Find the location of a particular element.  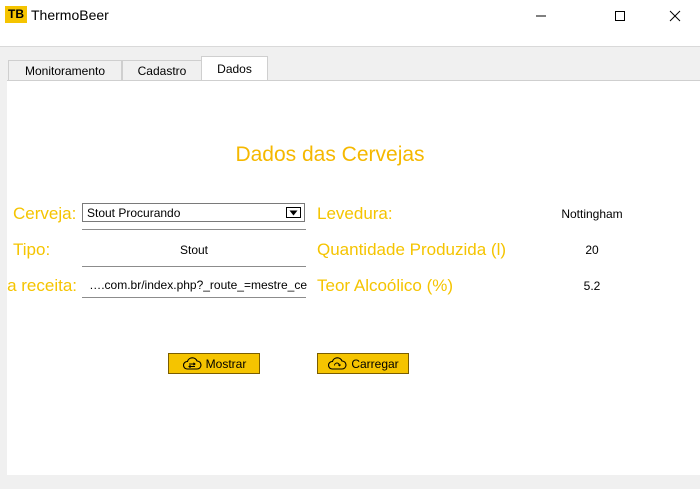

close-icon is located at coordinates (675, 16).